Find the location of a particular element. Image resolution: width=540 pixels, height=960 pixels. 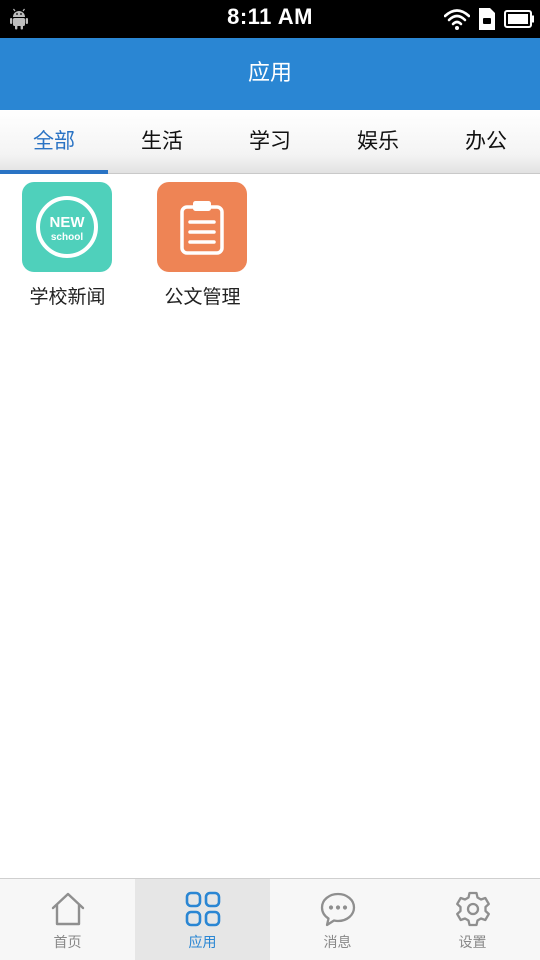

tab-label: 生活 is located at coordinates (162, 141).